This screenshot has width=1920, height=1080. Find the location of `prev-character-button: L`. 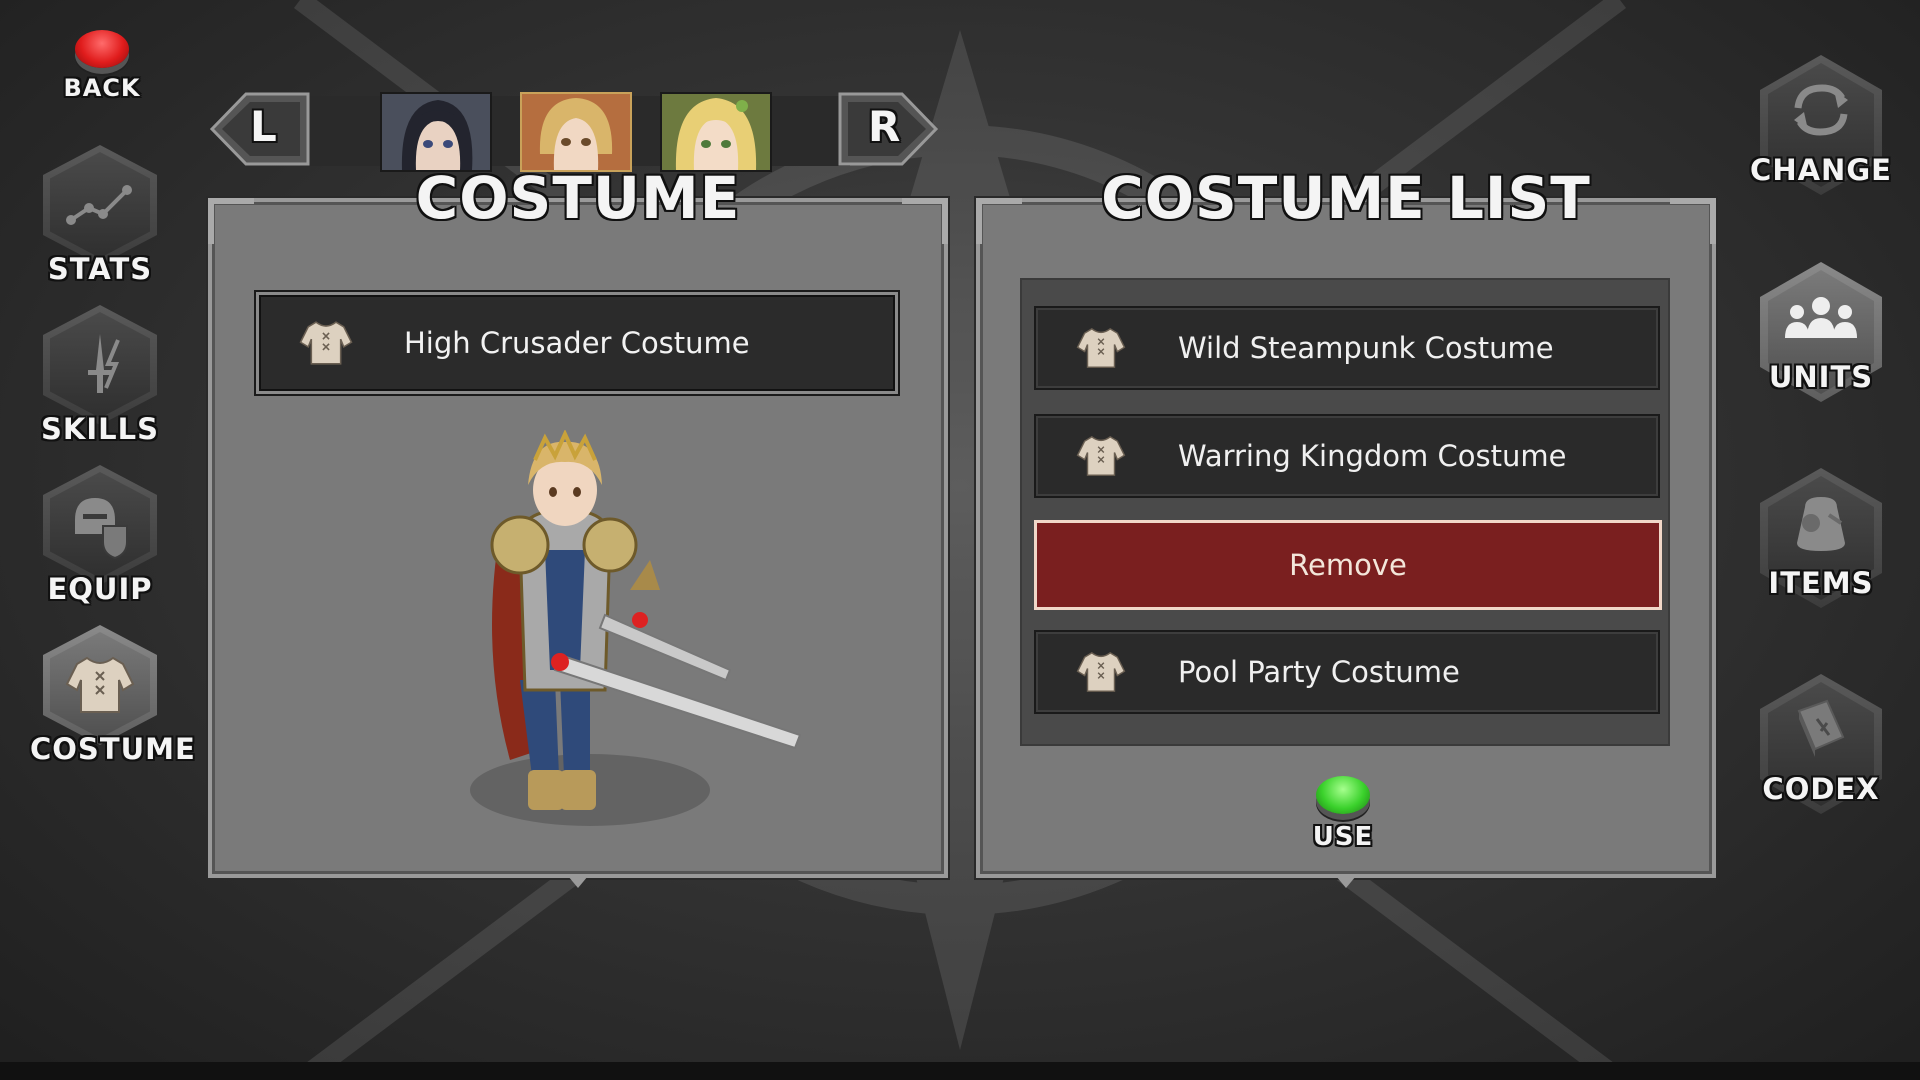

prev-character-button: L is located at coordinates (260, 129).